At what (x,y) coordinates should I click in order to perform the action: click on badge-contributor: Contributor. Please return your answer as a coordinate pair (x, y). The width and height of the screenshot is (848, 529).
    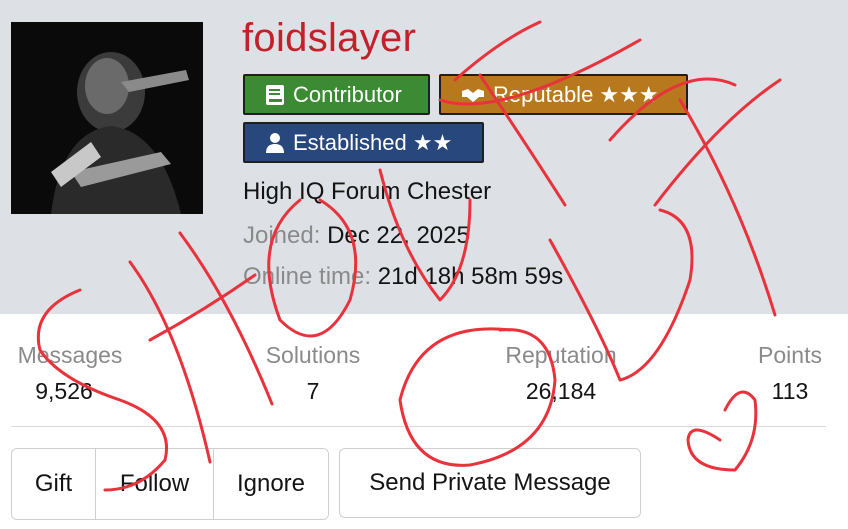
    Looking at the image, I should click on (336, 94).